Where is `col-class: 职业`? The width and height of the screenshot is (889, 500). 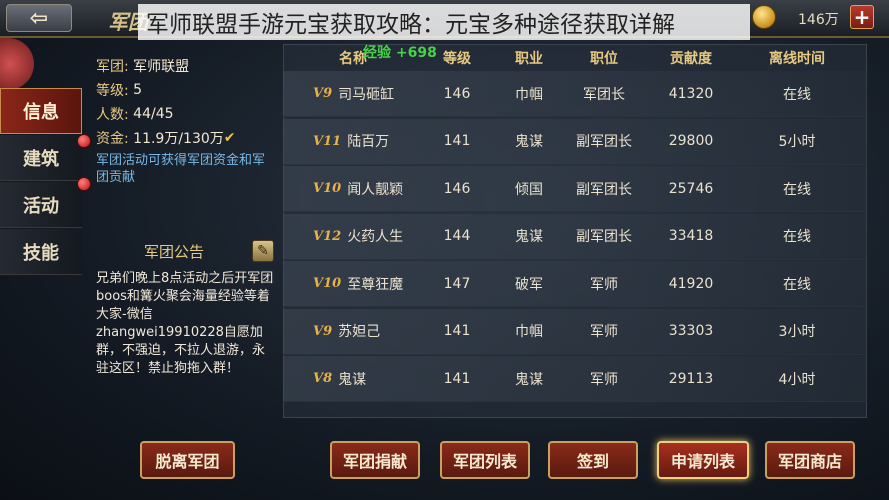
col-class: 职业 is located at coordinates (529, 59).